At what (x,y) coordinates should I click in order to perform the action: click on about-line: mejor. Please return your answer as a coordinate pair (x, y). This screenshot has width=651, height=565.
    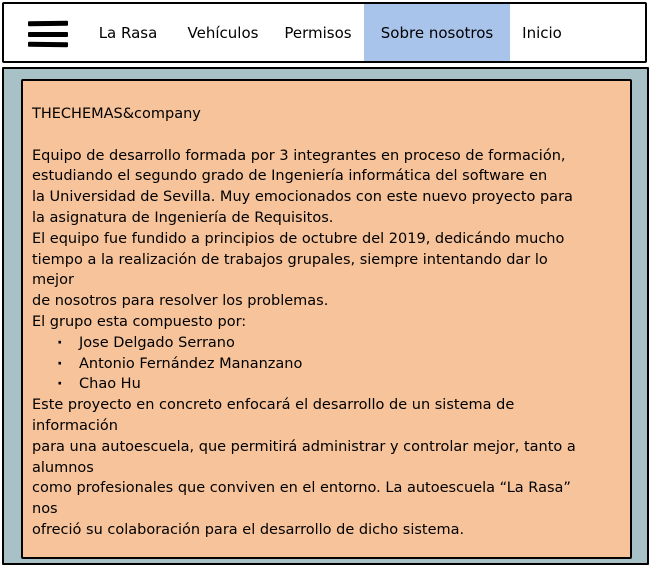
    Looking at the image, I should click on (53, 280).